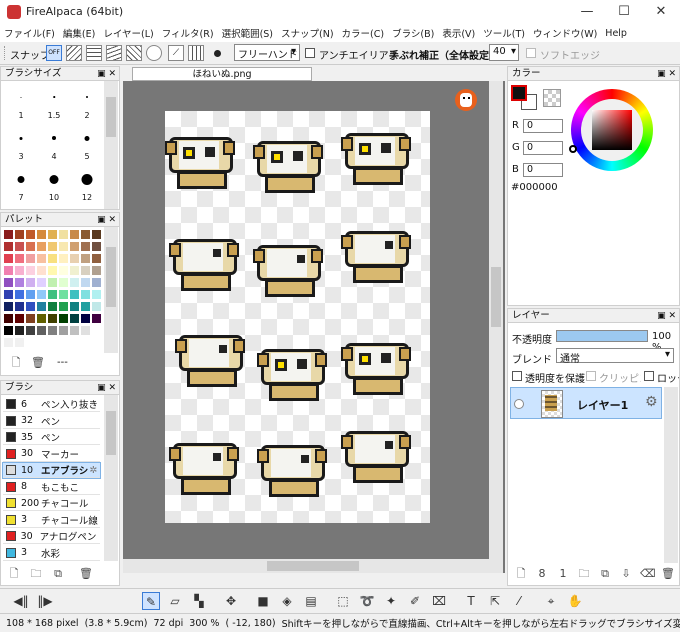 Image resolution: width=680 pixels, height=632 pixels. I want to click on brush-scrollbar, so click(111, 478).